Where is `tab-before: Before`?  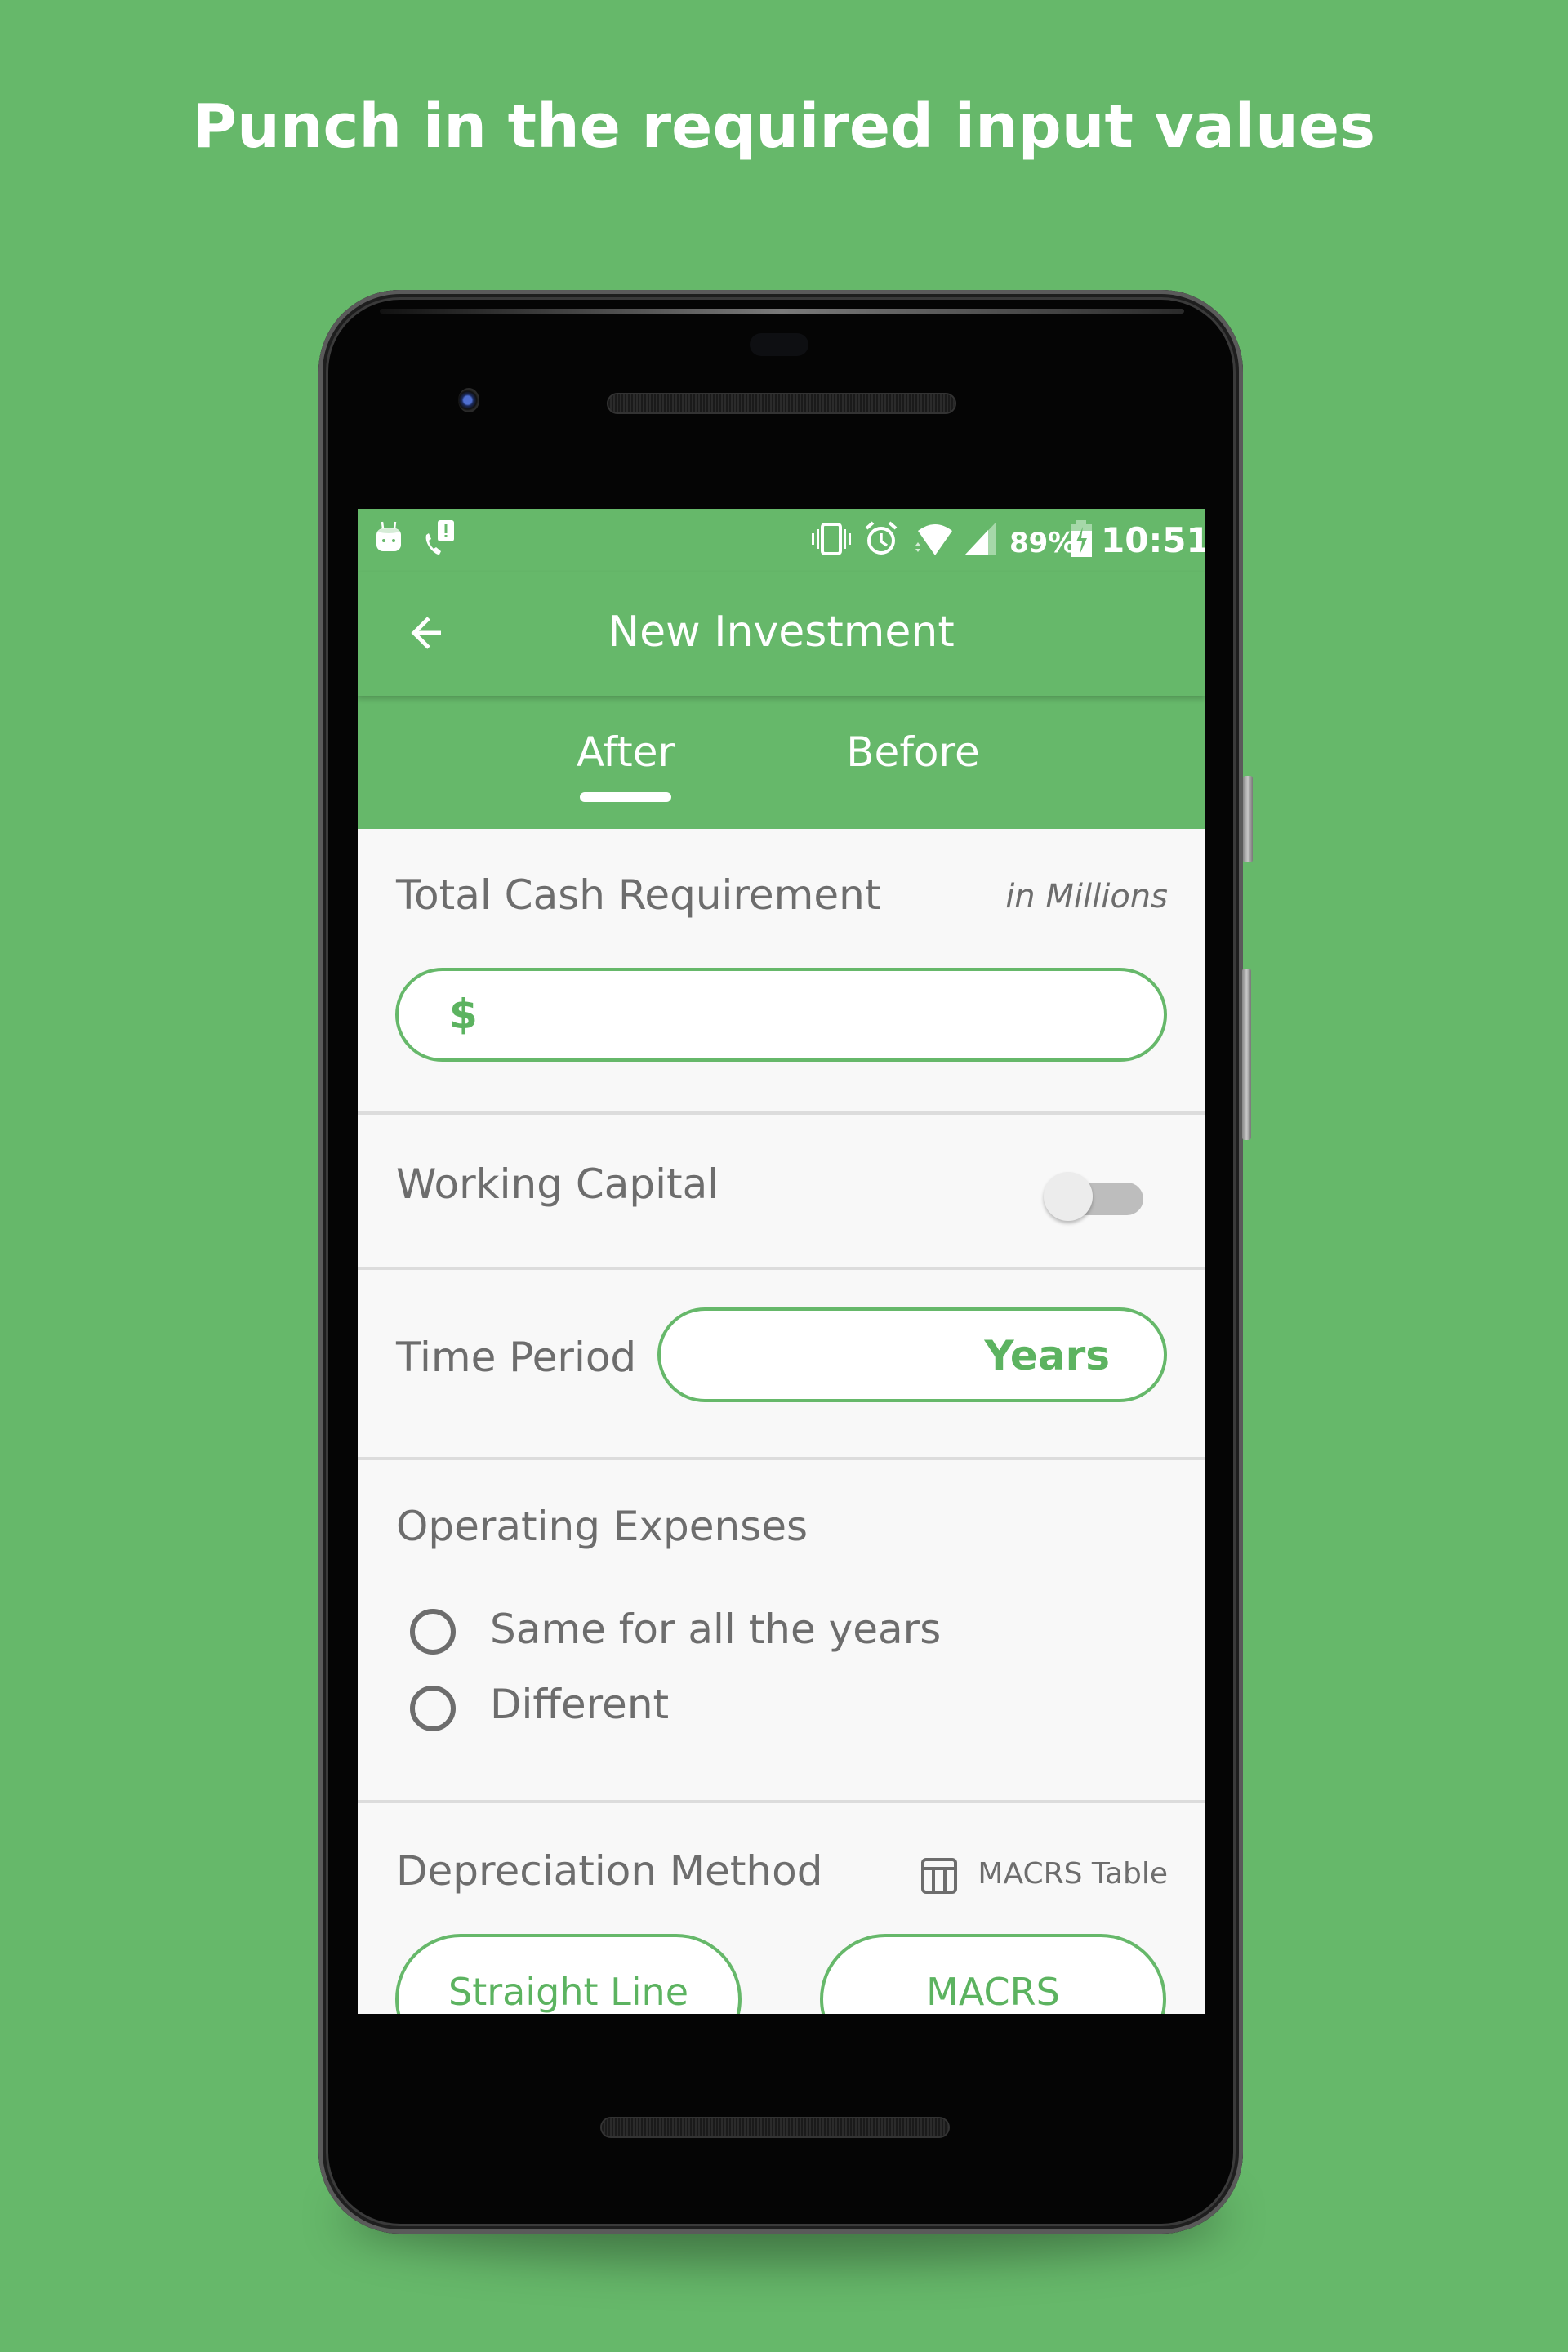 tab-before: Before is located at coordinates (913, 752).